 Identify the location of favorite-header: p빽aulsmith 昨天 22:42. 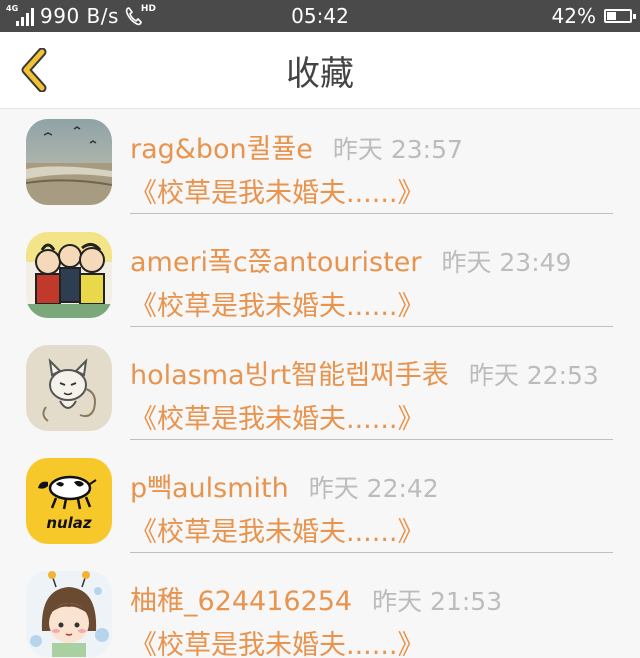
(284, 486).